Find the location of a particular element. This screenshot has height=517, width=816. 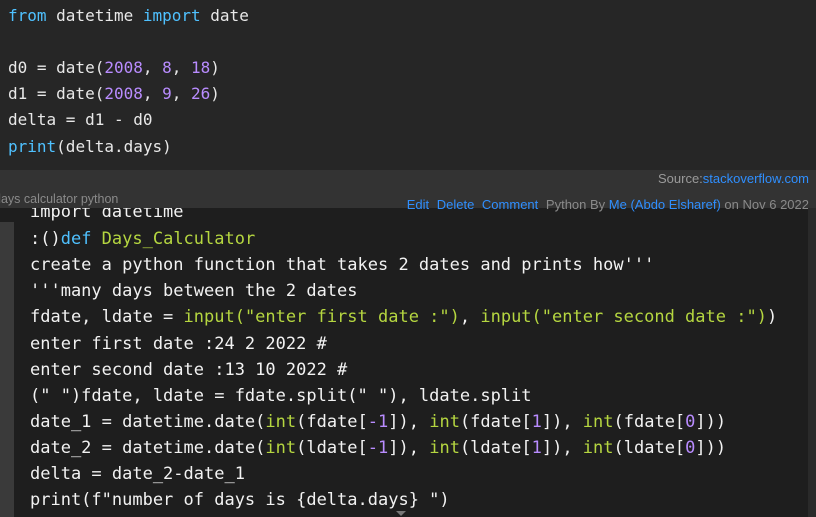

code-line: from datetime import date is located at coordinates (128, 16).